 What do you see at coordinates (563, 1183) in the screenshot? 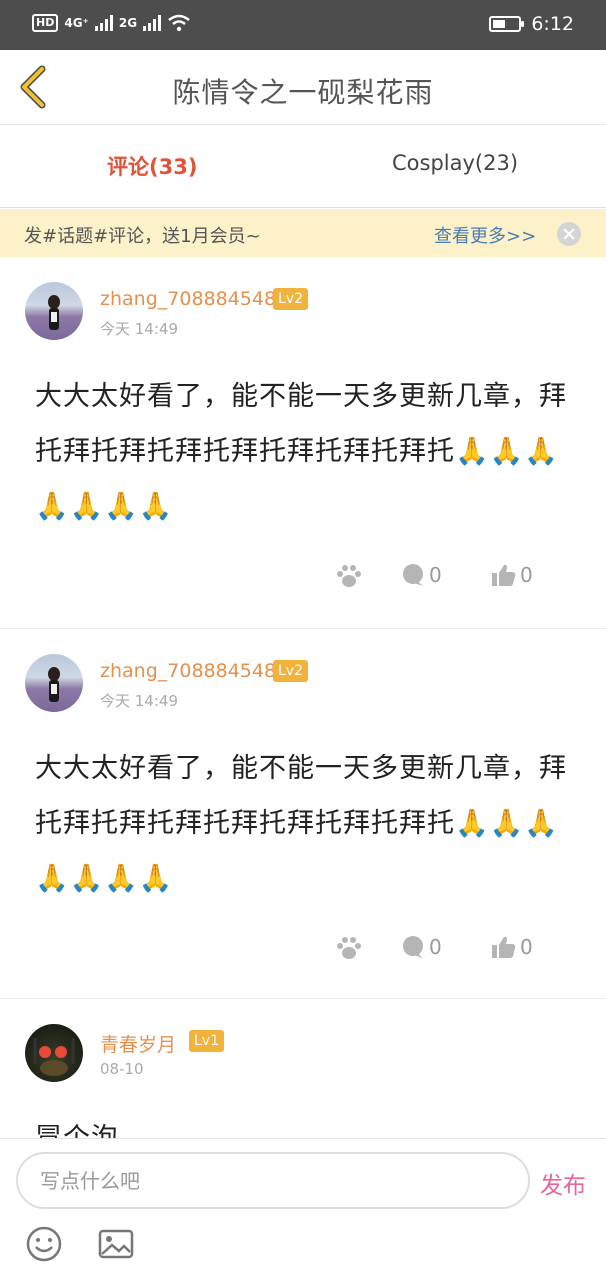
I see `publish-button: 发布` at bounding box center [563, 1183].